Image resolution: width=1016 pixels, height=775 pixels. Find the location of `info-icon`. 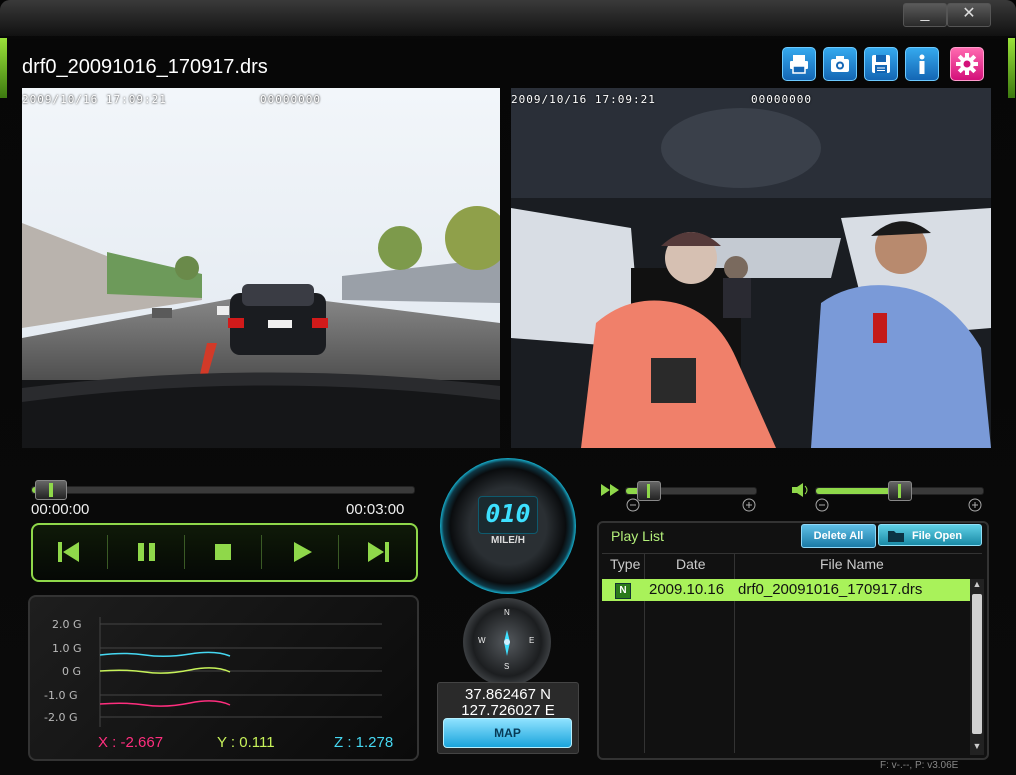

info-icon is located at coordinates (922, 64).